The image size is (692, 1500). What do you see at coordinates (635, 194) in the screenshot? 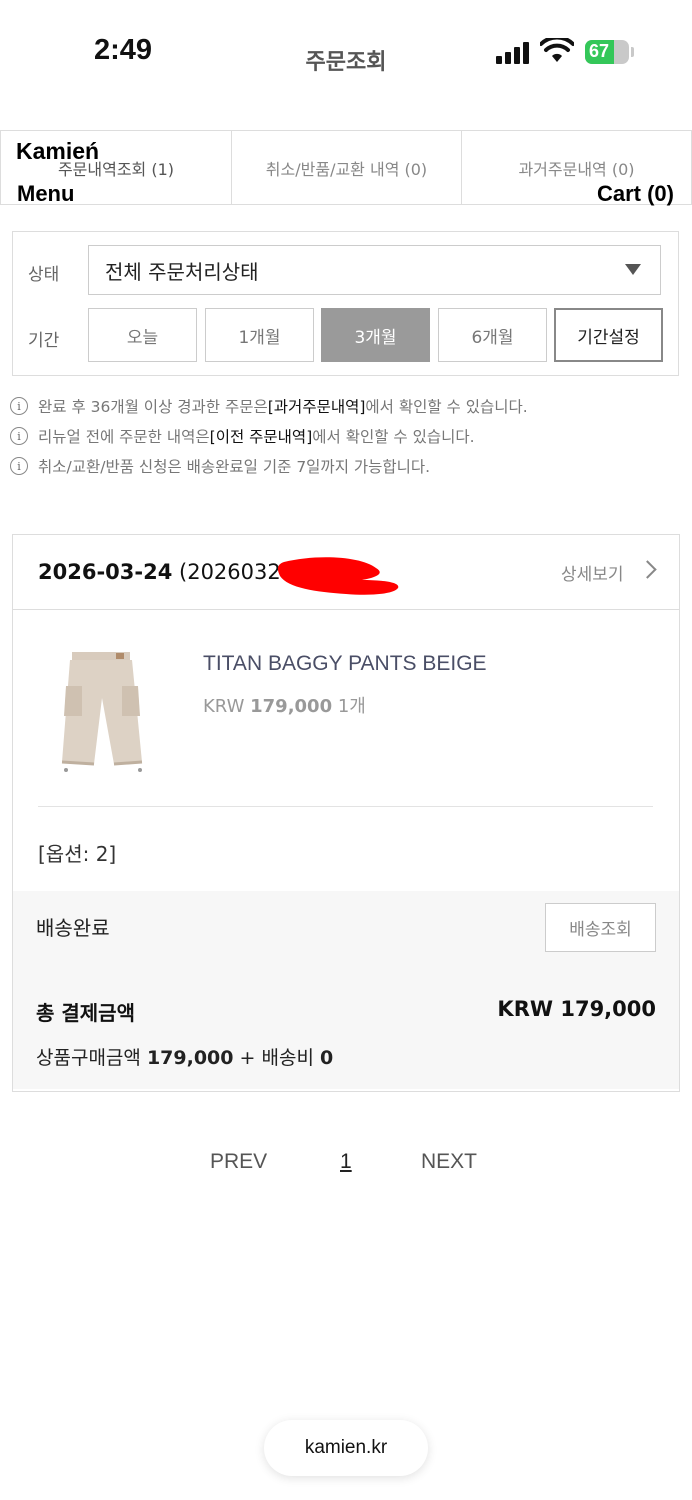
I see `cart-button: Cart (0)` at bounding box center [635, 194].